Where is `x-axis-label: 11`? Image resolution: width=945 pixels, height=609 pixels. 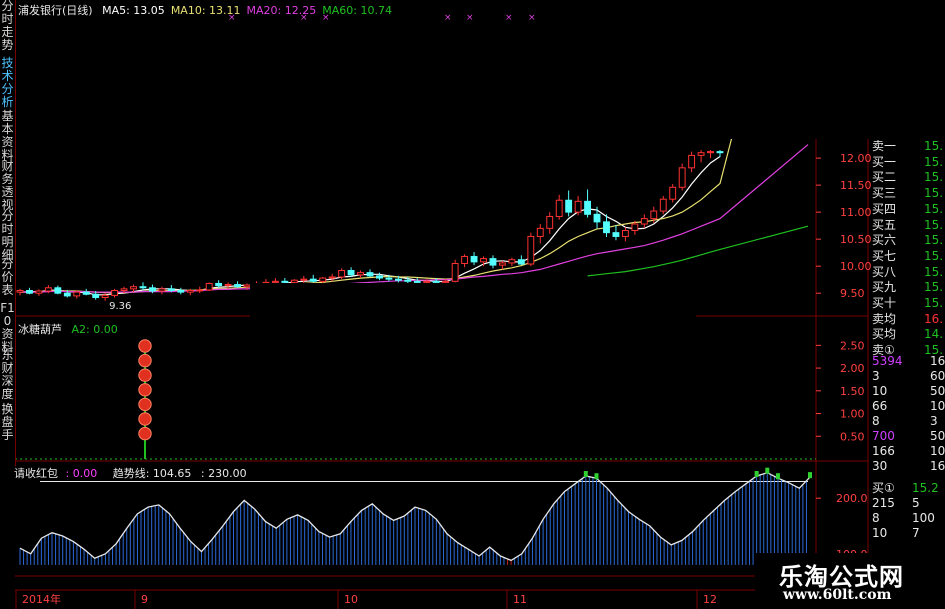
x-axis-label: 11 is located at coordinates (520, 599).